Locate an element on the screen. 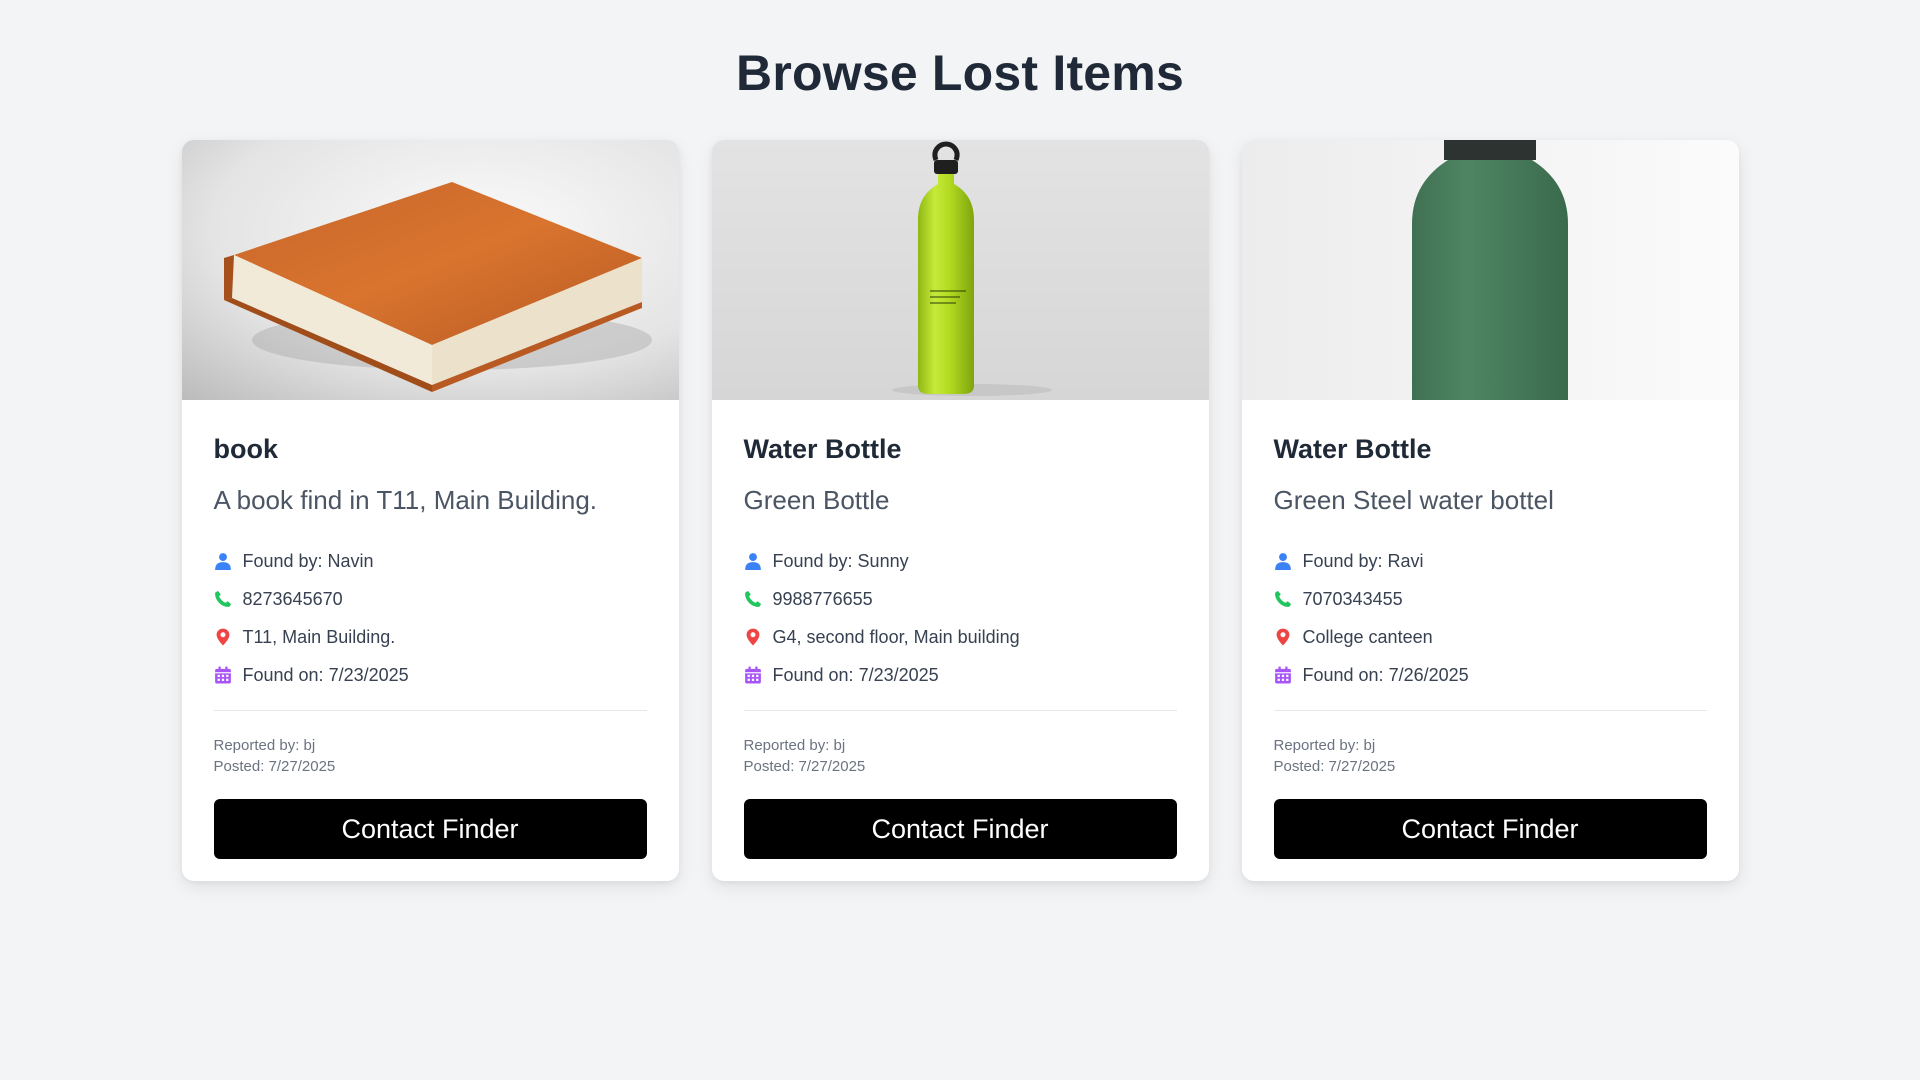  found-by-row: Found by: Ravi is located at coordinates (1490, 561).